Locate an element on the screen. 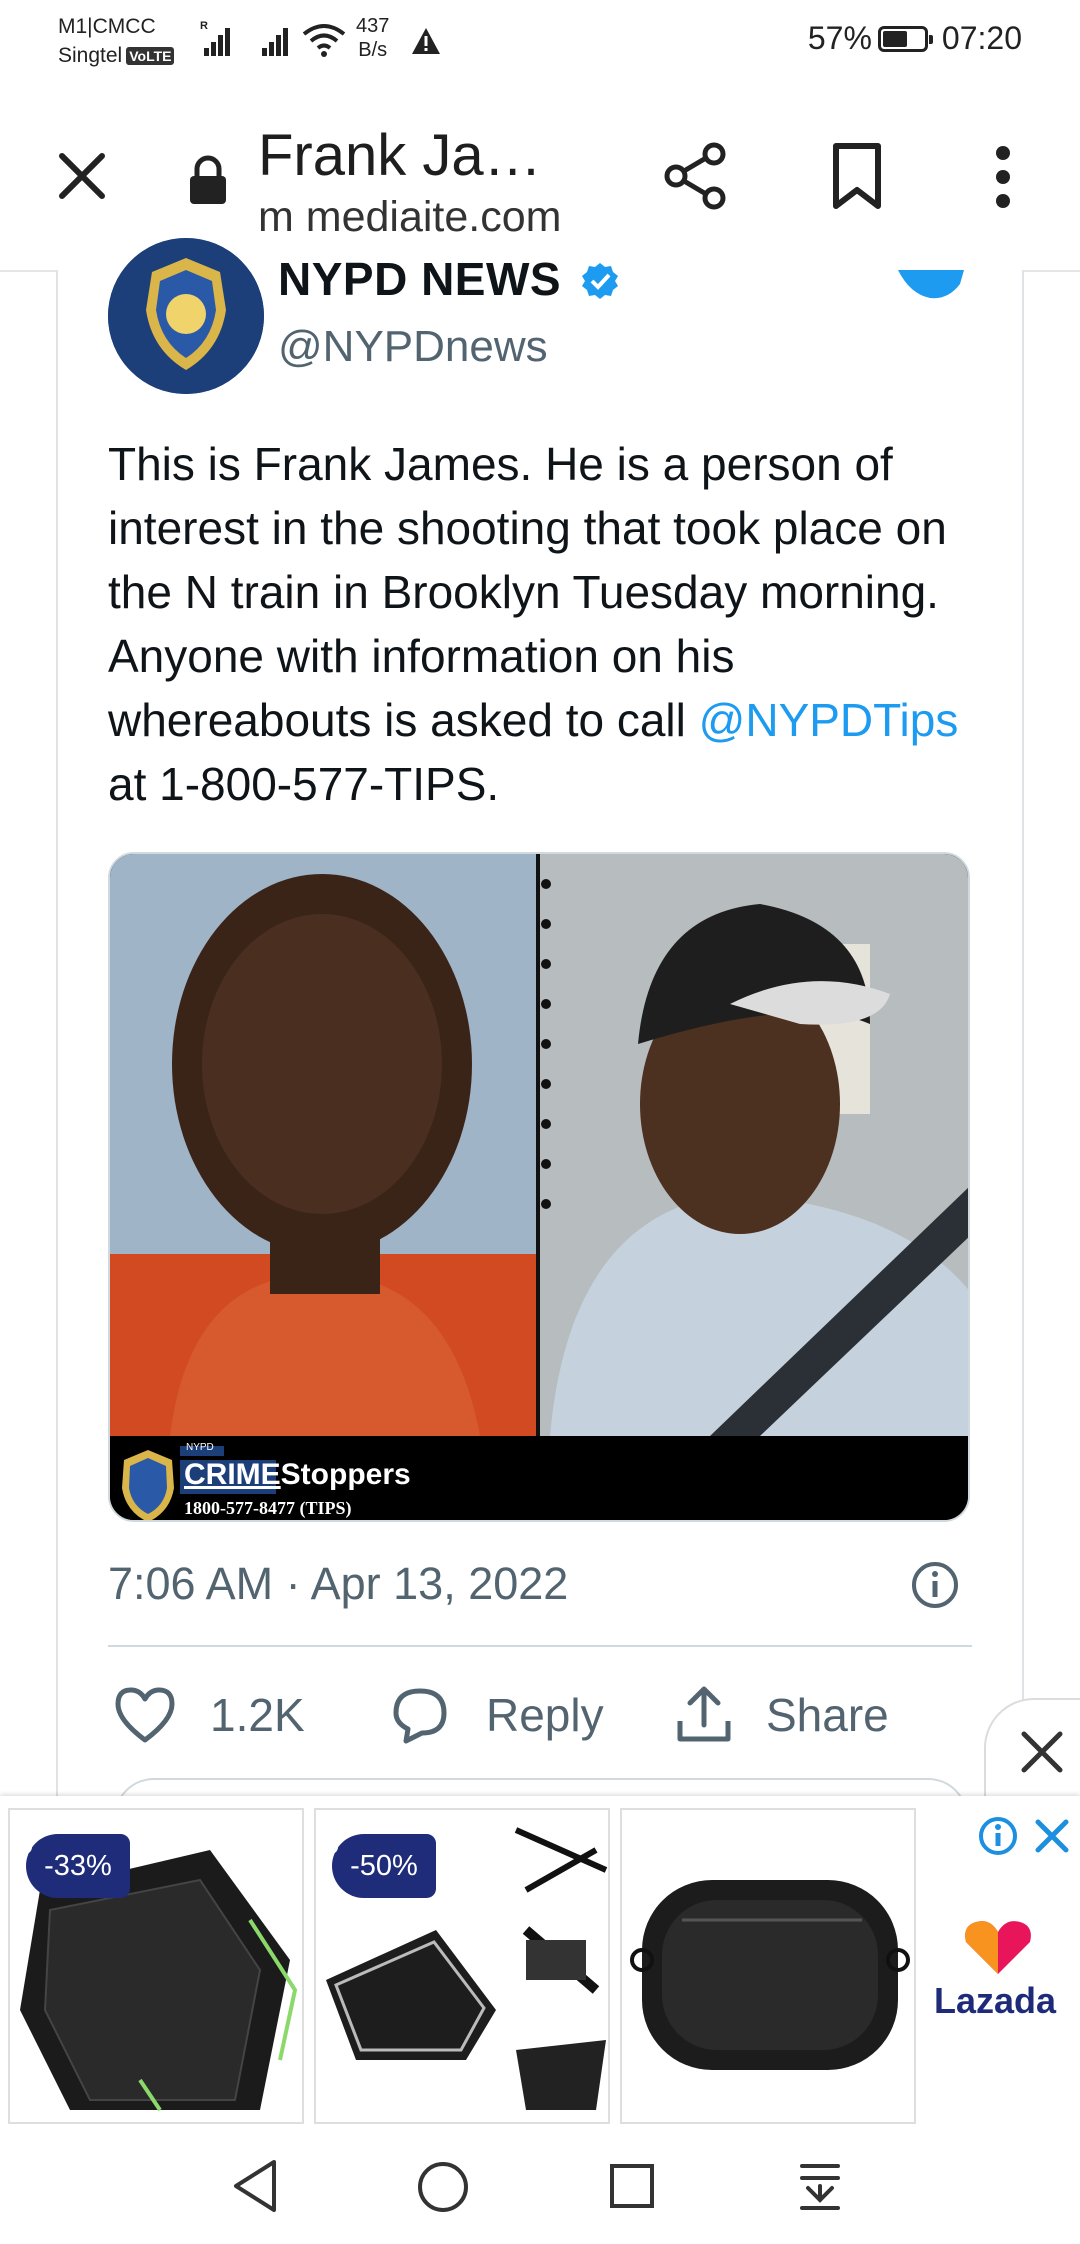 The image size is (1080, 2244). discount-tag-1: -33% is located at coordinates (74, 1866).